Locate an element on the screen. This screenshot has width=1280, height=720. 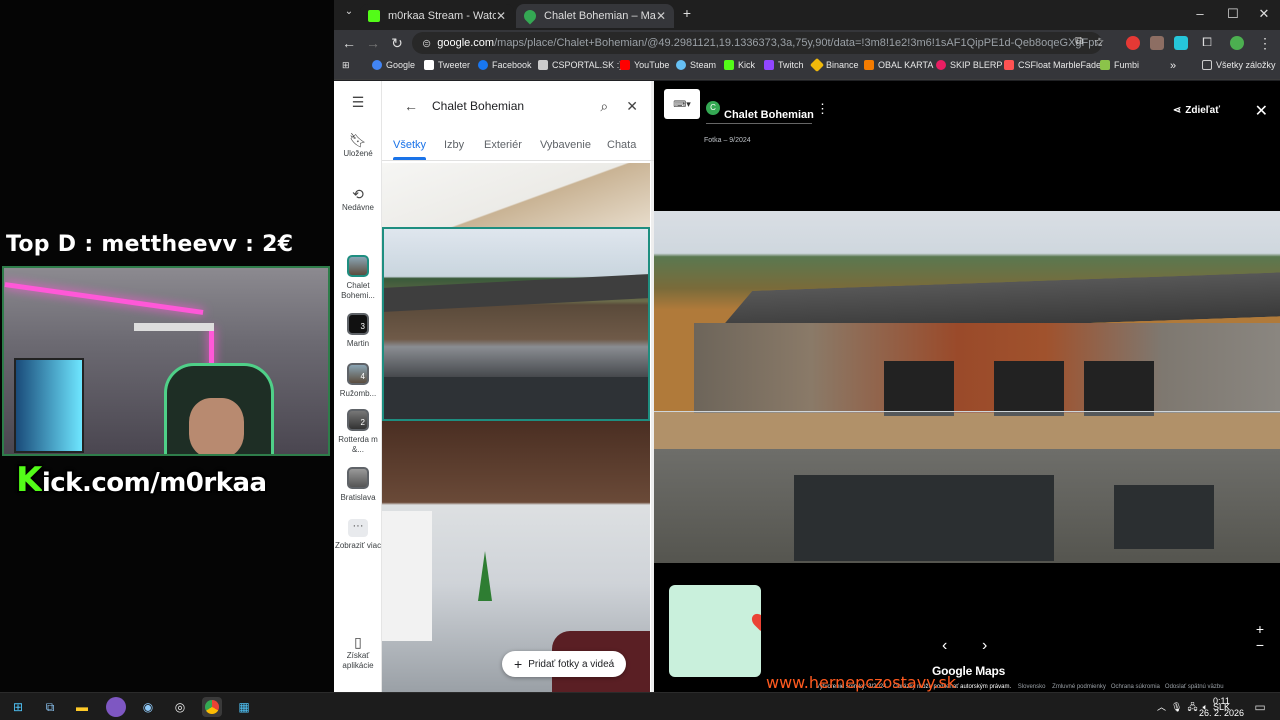
rail-item-bratislava: Bratislava is located at coordinates (358, 485).